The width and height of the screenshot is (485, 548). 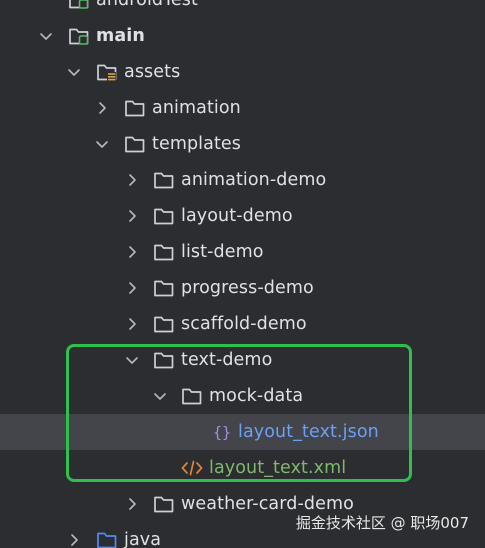 What do you see at coordinates (247, 288) in the screenshot?
I see `tree-item-label: progress-demo` at bounding box center [247, 288].